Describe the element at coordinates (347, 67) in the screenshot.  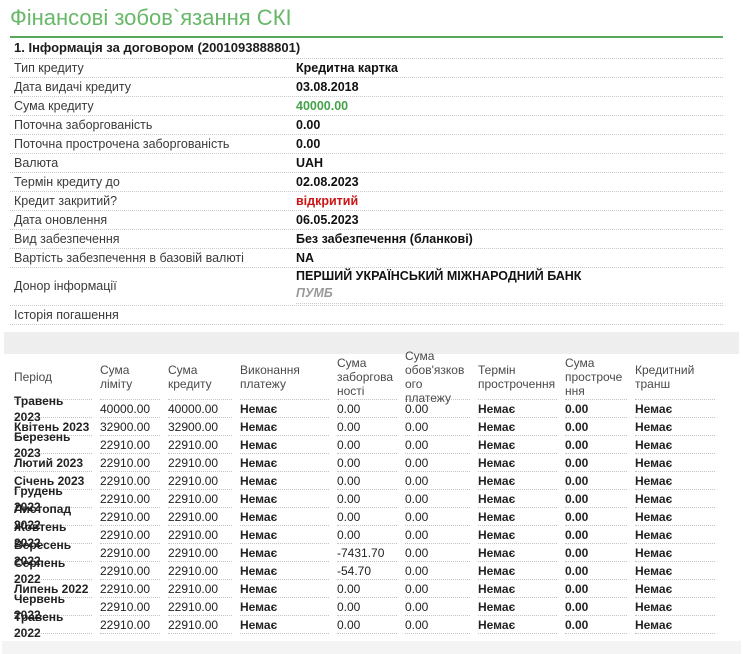
I see `detail-value: Кредитна картка` at that location.